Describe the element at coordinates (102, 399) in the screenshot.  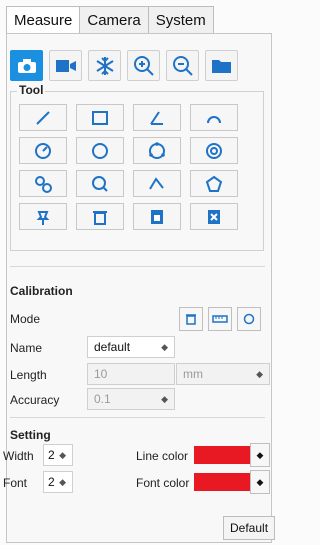
I see `accuracy-value: 0.1` at that location.